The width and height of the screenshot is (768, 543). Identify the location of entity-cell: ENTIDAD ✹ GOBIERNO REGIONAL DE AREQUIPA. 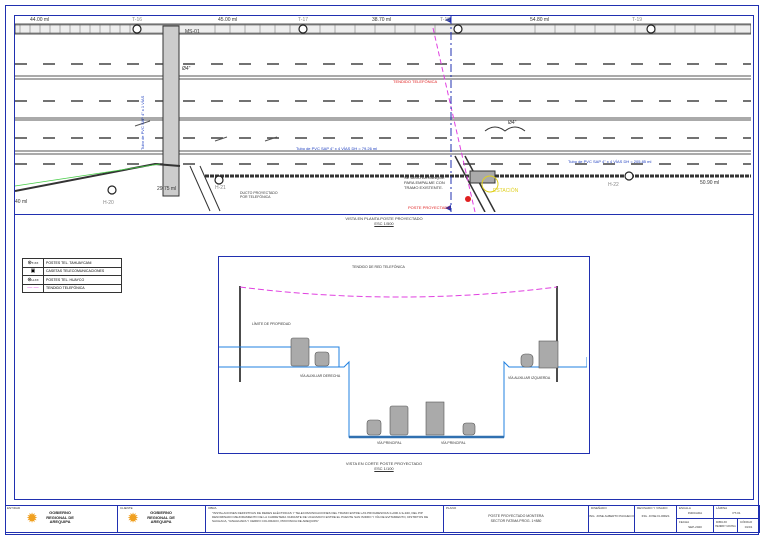
(61, 519).